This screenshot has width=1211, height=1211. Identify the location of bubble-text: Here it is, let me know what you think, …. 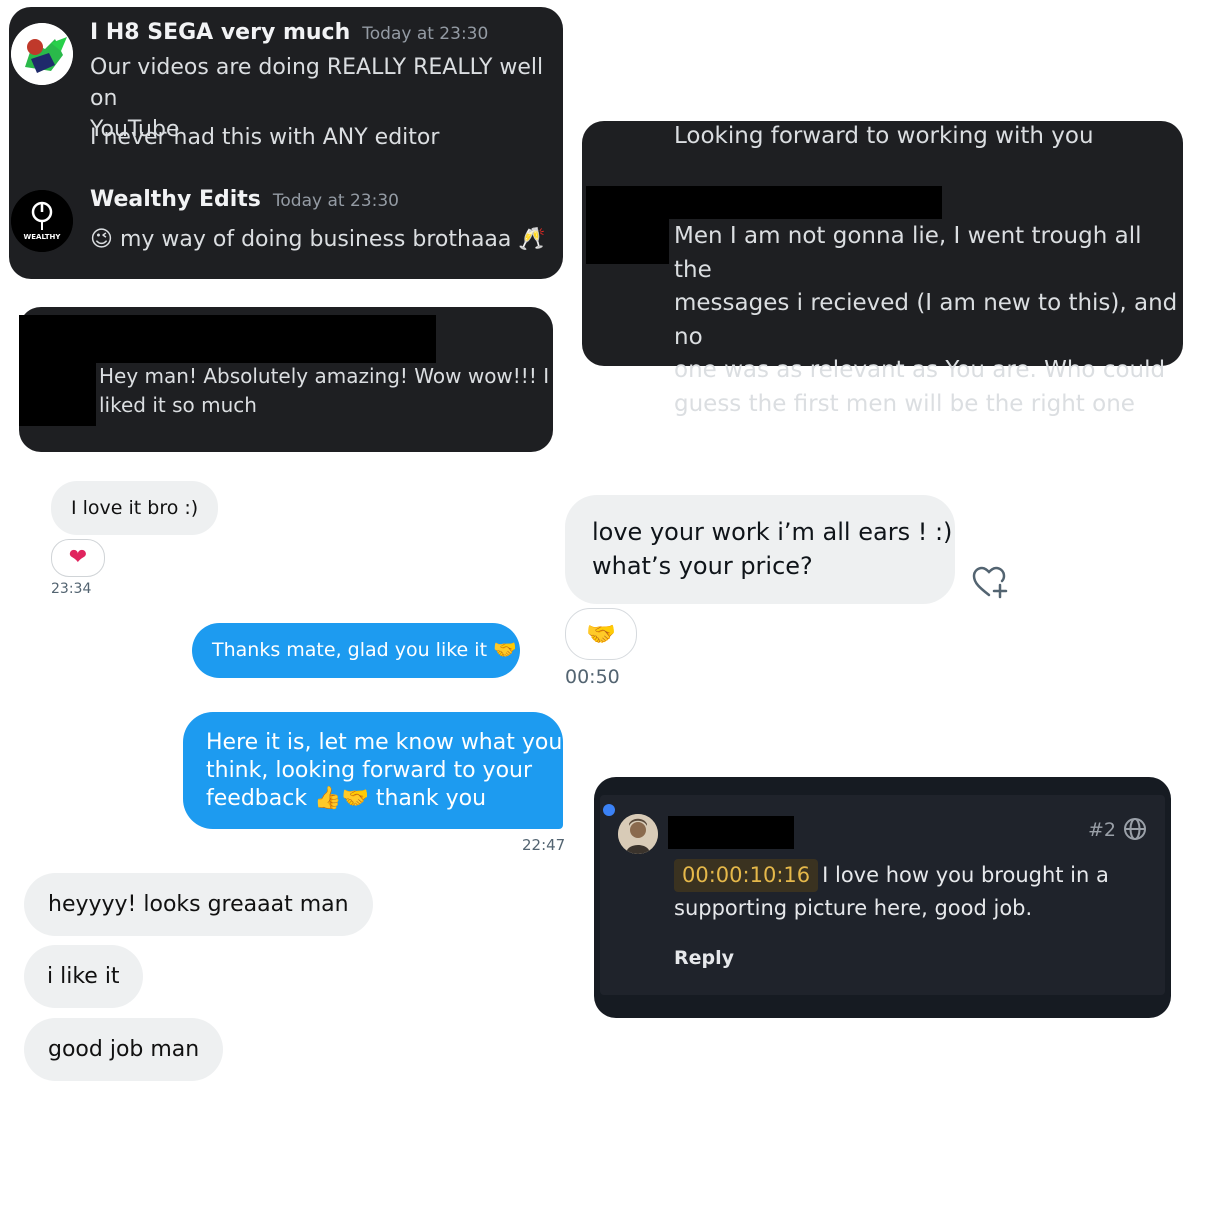
(384, 771).